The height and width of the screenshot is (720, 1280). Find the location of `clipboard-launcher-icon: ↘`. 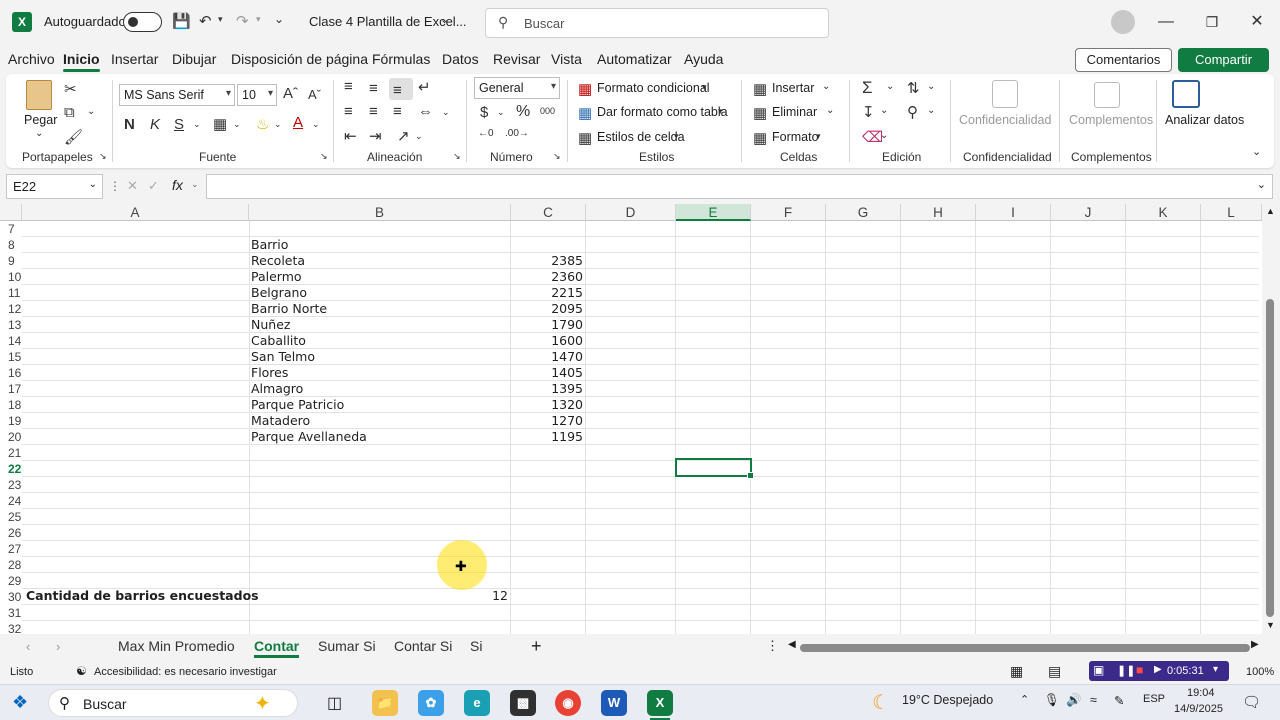

clipboard-launcher-icon: ↘ is located at coordinates (103, 156).